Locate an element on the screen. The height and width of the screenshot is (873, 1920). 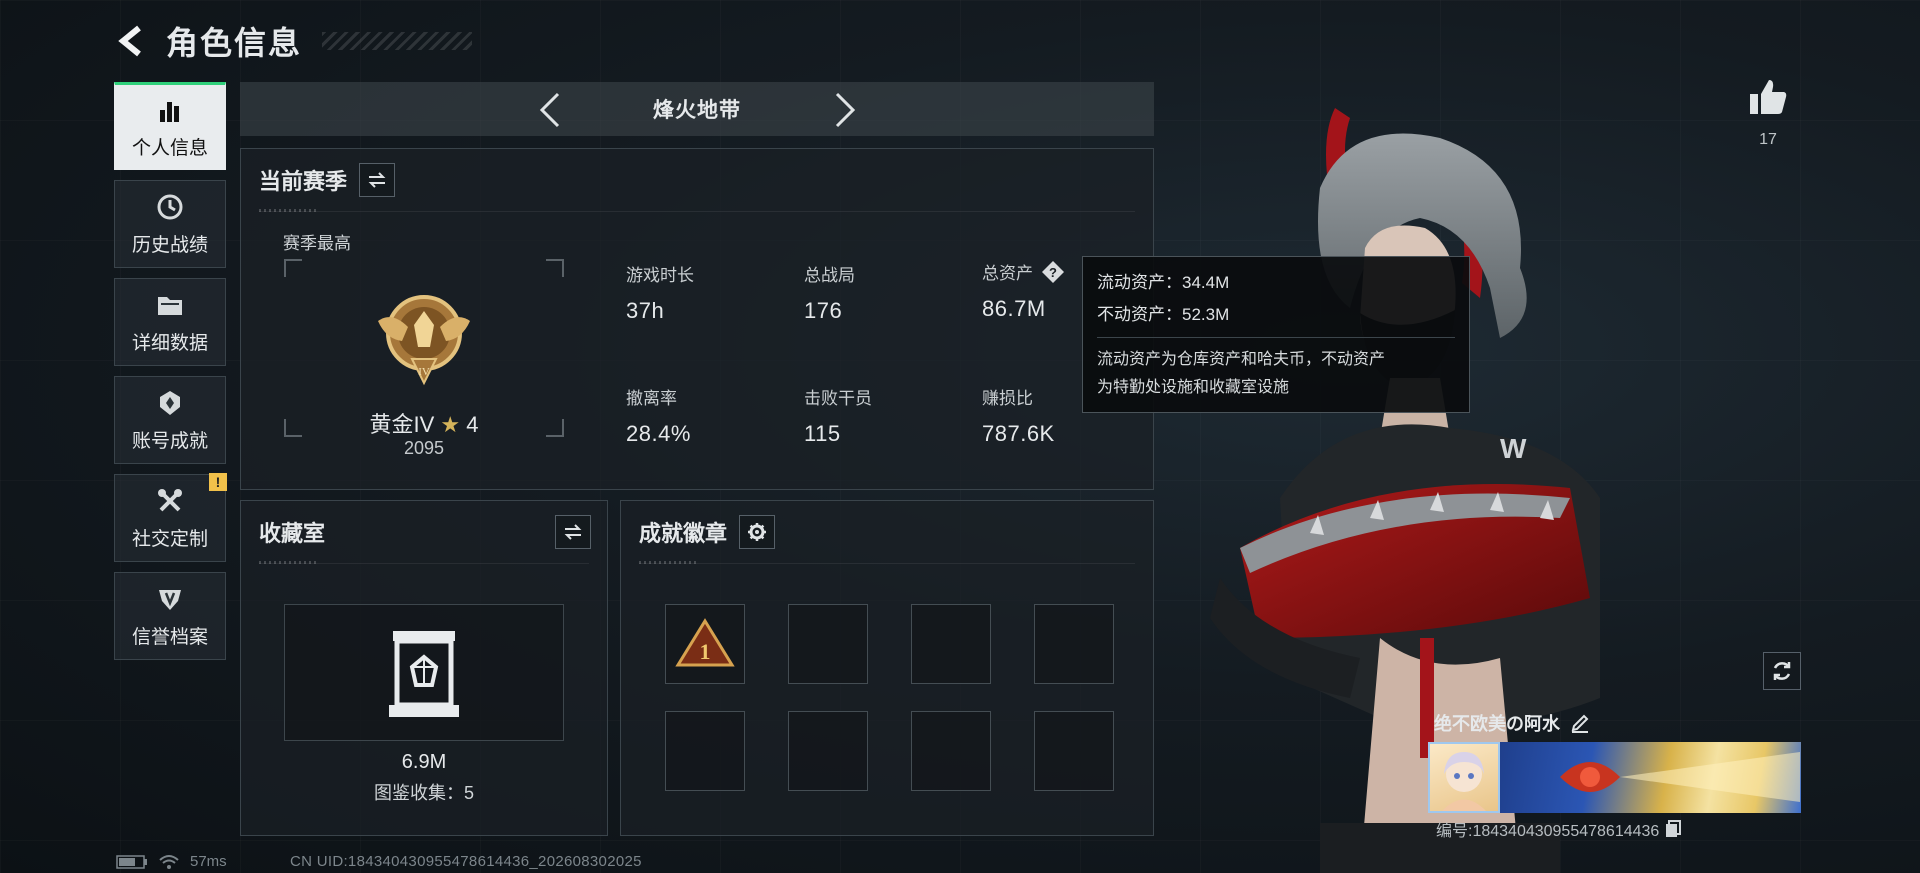
refresh-button is located at coordinates (1782, 671).